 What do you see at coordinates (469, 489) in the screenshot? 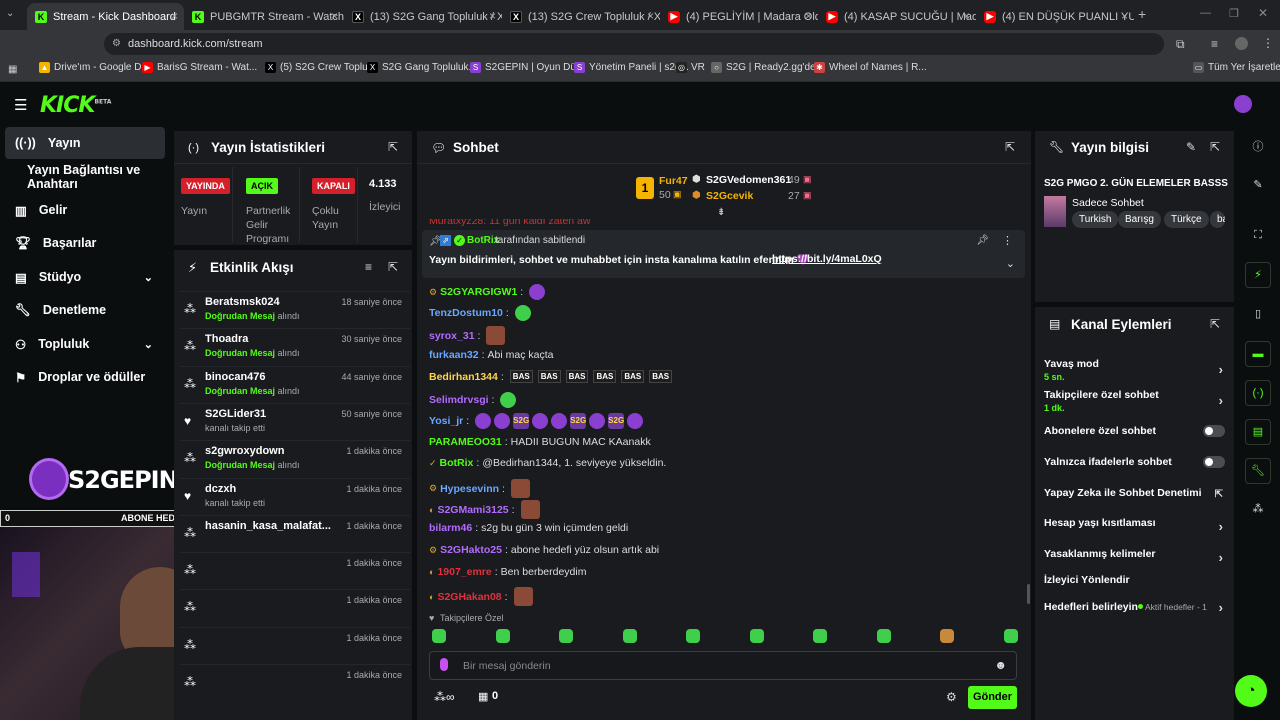
I see `chat-username: Hypesevinn` at bounding box center [469, 489].